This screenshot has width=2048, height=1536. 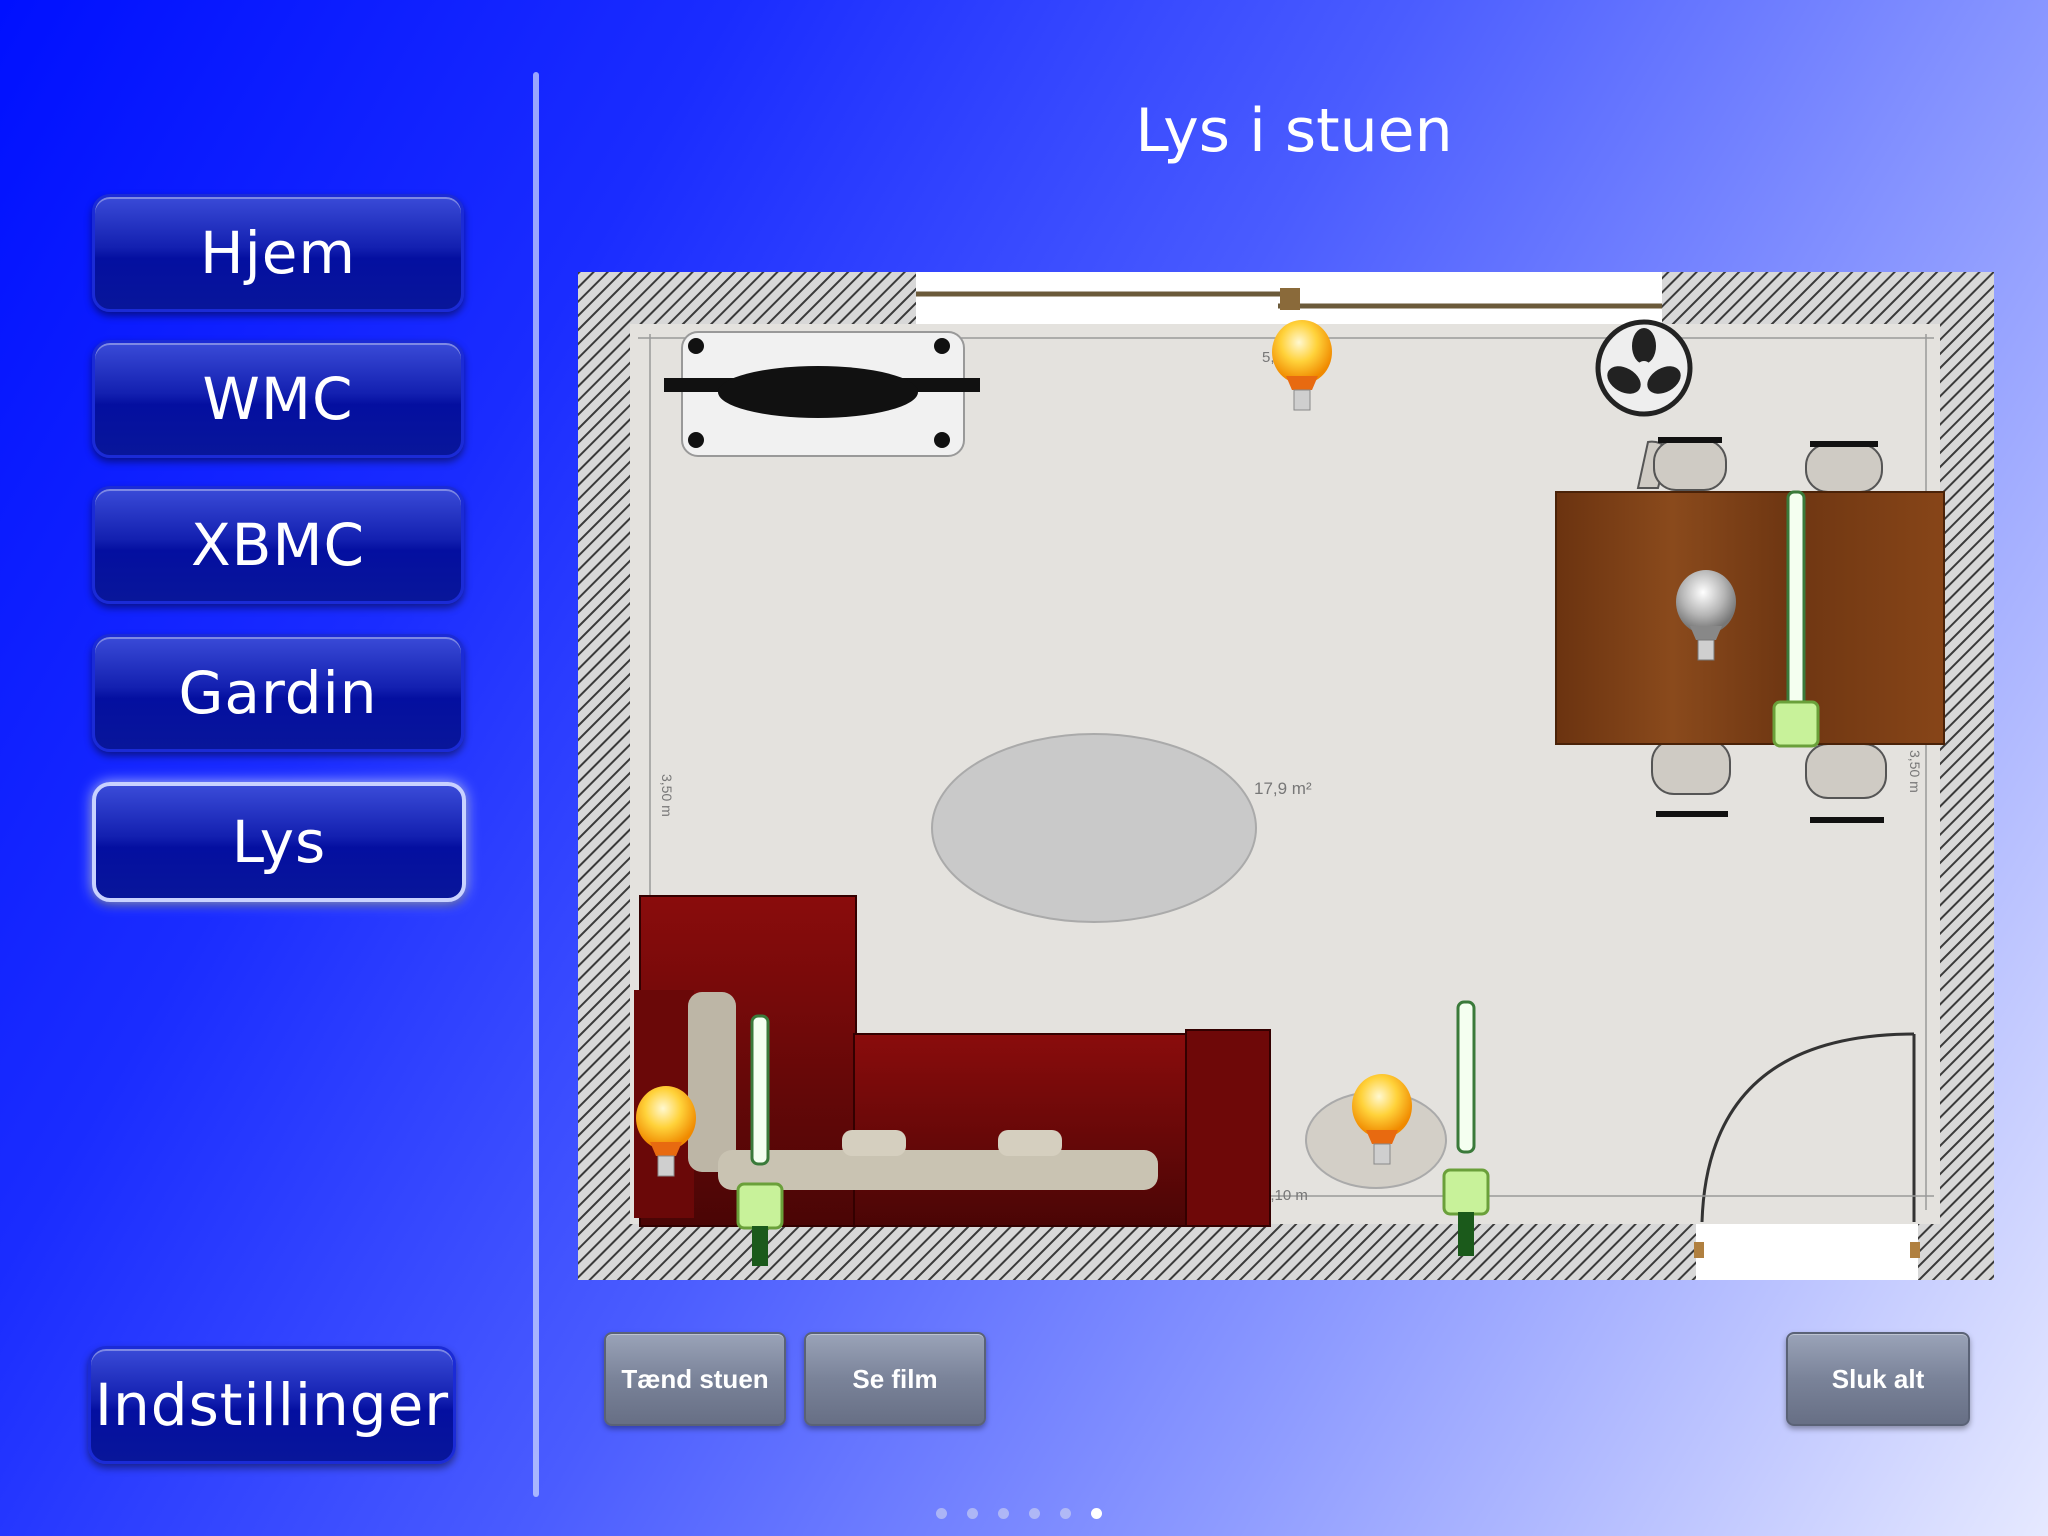 I want to click on watch-movie-button: Se film, so click(x=895, y=1379).